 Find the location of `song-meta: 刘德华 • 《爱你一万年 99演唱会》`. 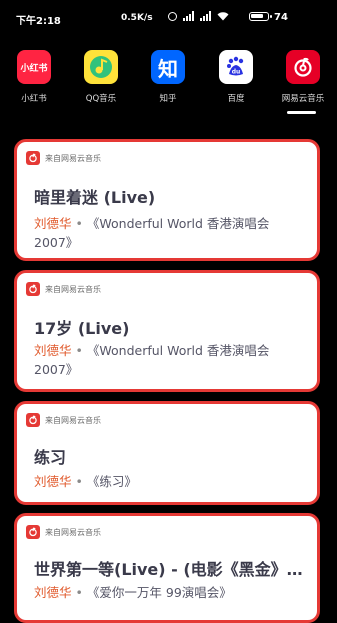

song-meta: 刘德华 • 《爱你一万年 99演唱会》 is located at coordinates (170, 592).